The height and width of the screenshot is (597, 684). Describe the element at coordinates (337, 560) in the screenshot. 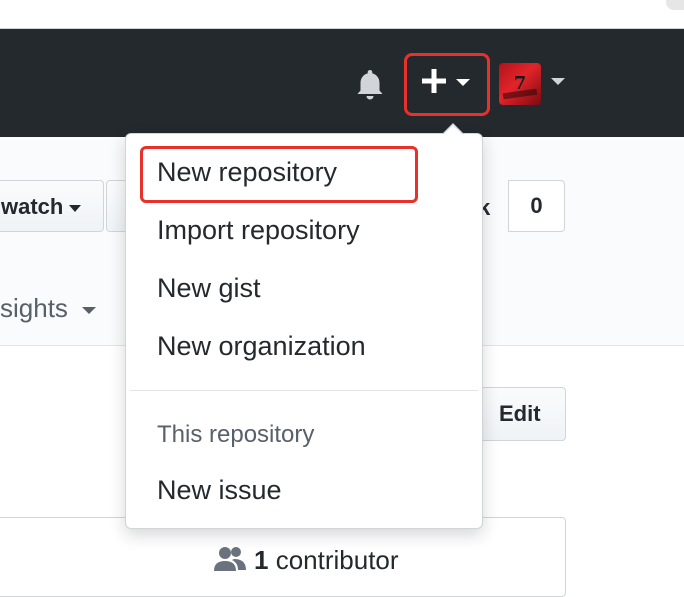

I see `contributors-label: contributor` at that location.